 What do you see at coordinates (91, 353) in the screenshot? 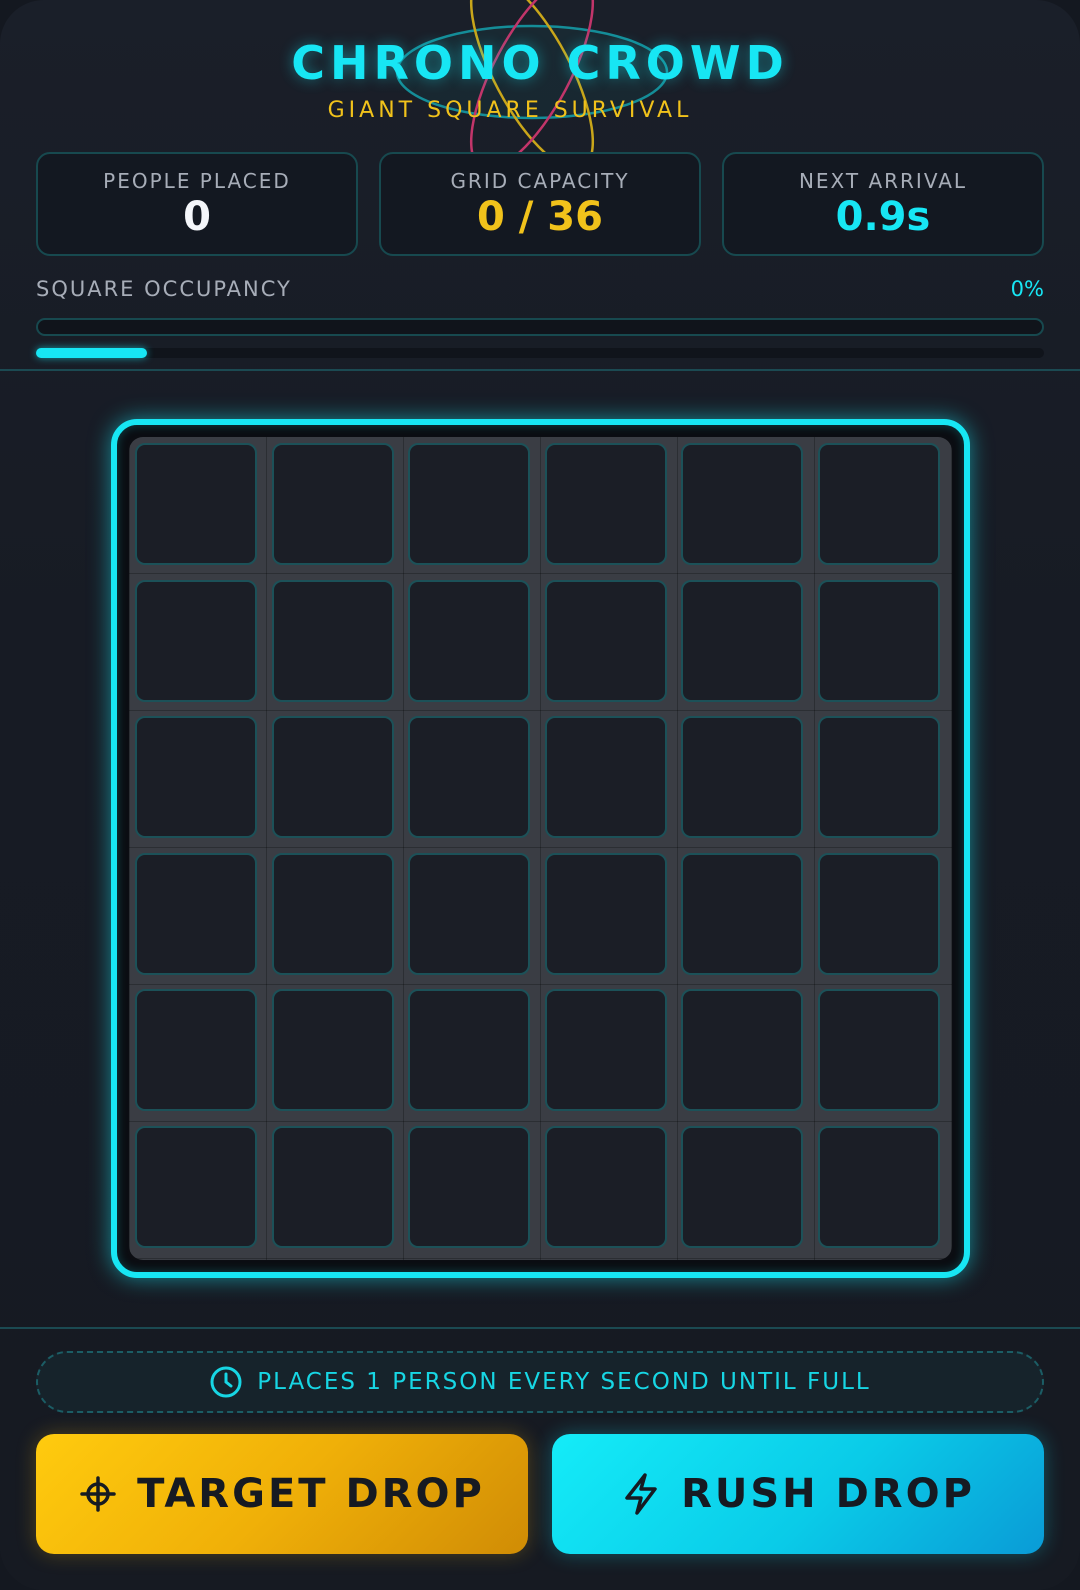
I see `arrival-timer-fill` at bounding box center [91, 353].